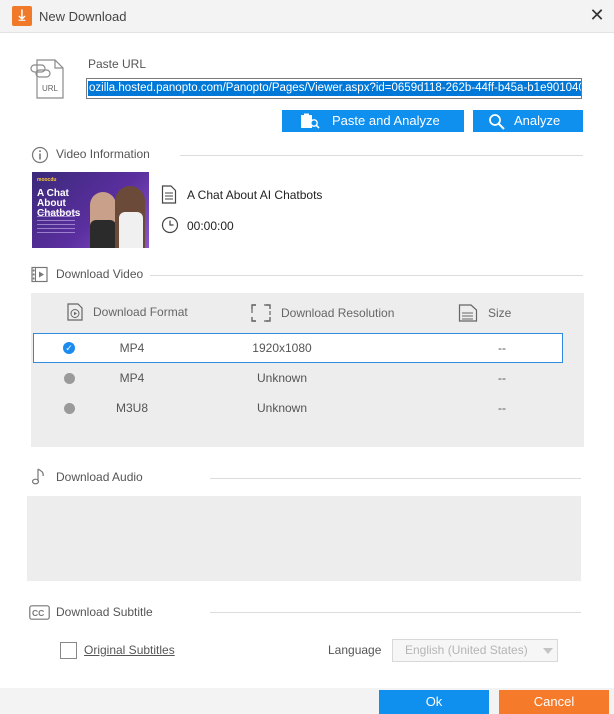 The width and height of the screenshot is (614, 714). I want to click on size-icon, so click(468, 313).